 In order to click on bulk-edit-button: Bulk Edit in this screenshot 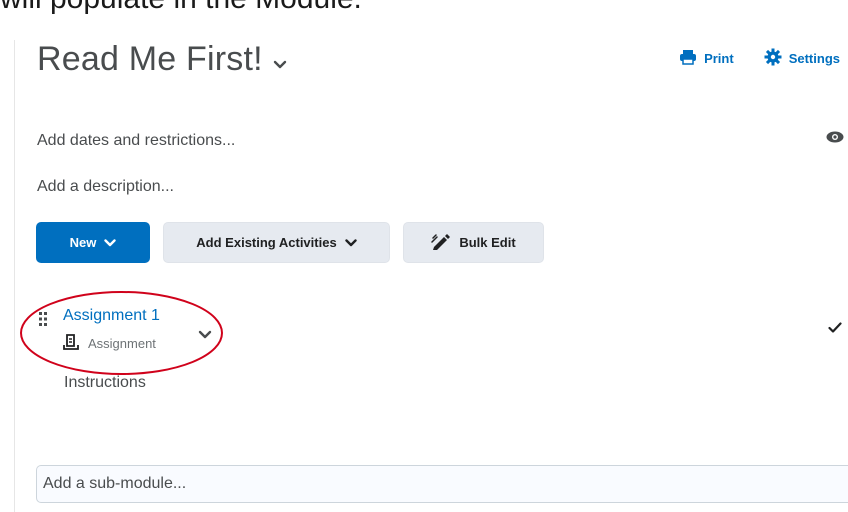, I will do `click(473, 242)`.